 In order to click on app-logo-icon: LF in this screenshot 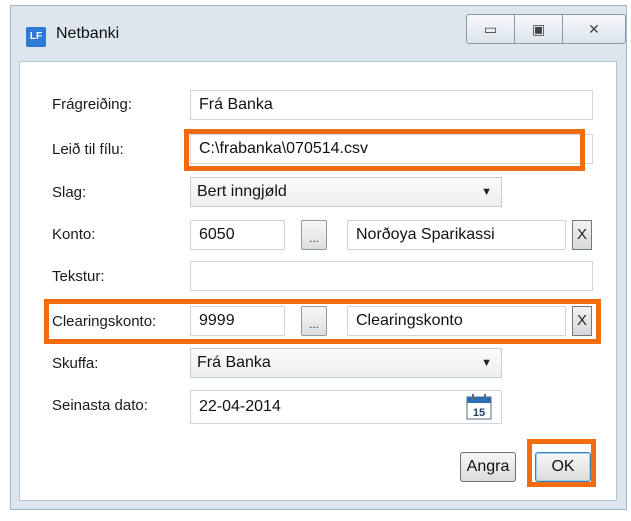, I will do `click(36, 37)`.